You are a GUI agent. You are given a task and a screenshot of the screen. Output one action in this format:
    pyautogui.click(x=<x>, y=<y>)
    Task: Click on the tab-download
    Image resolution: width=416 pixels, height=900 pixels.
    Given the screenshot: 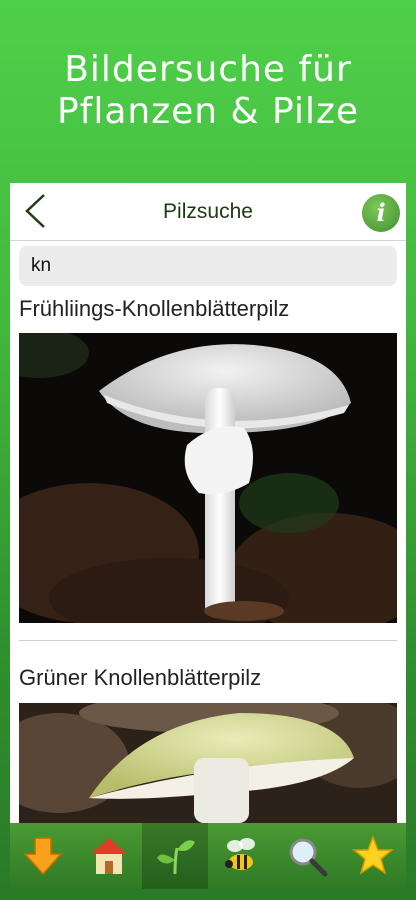 What is the action you would take?
    pyautogui.click(x=43, y=856)
    